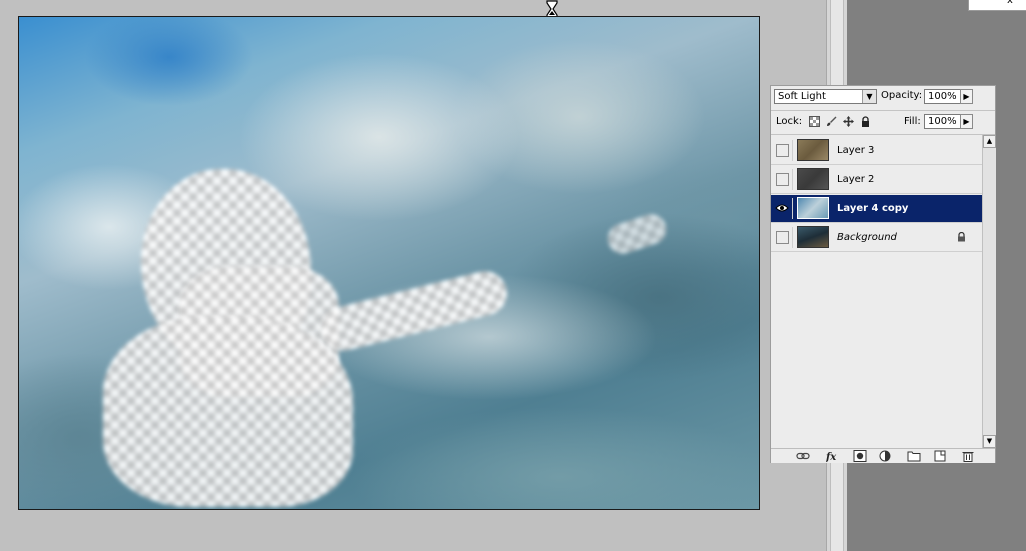 The height and width of the screenshot is (551, 1026). What do you see at coordinates (886, 456) in the screenshot?
I see `adjustment-layer-icon` at bounding box center [886, 456].